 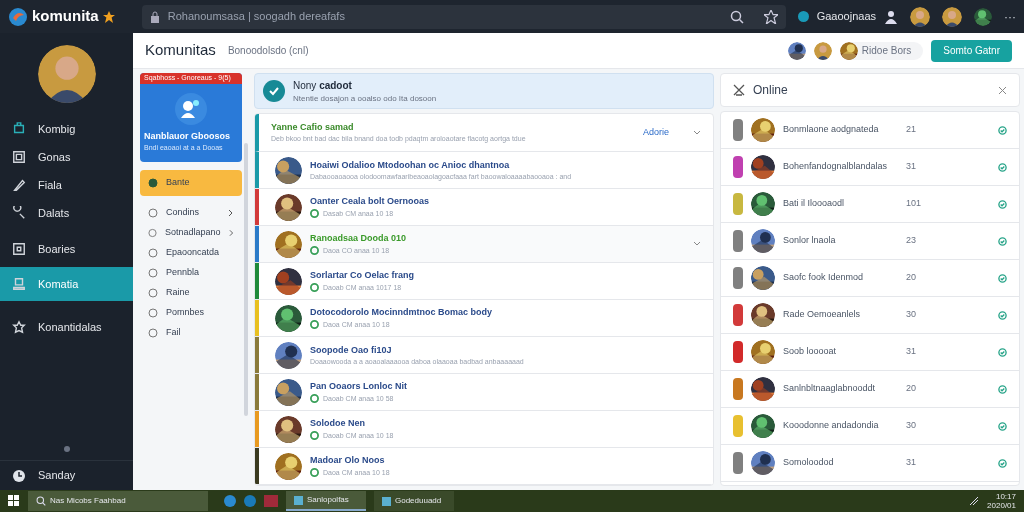 I want to click on menu-item: Raine, so click(x=191, y=293).